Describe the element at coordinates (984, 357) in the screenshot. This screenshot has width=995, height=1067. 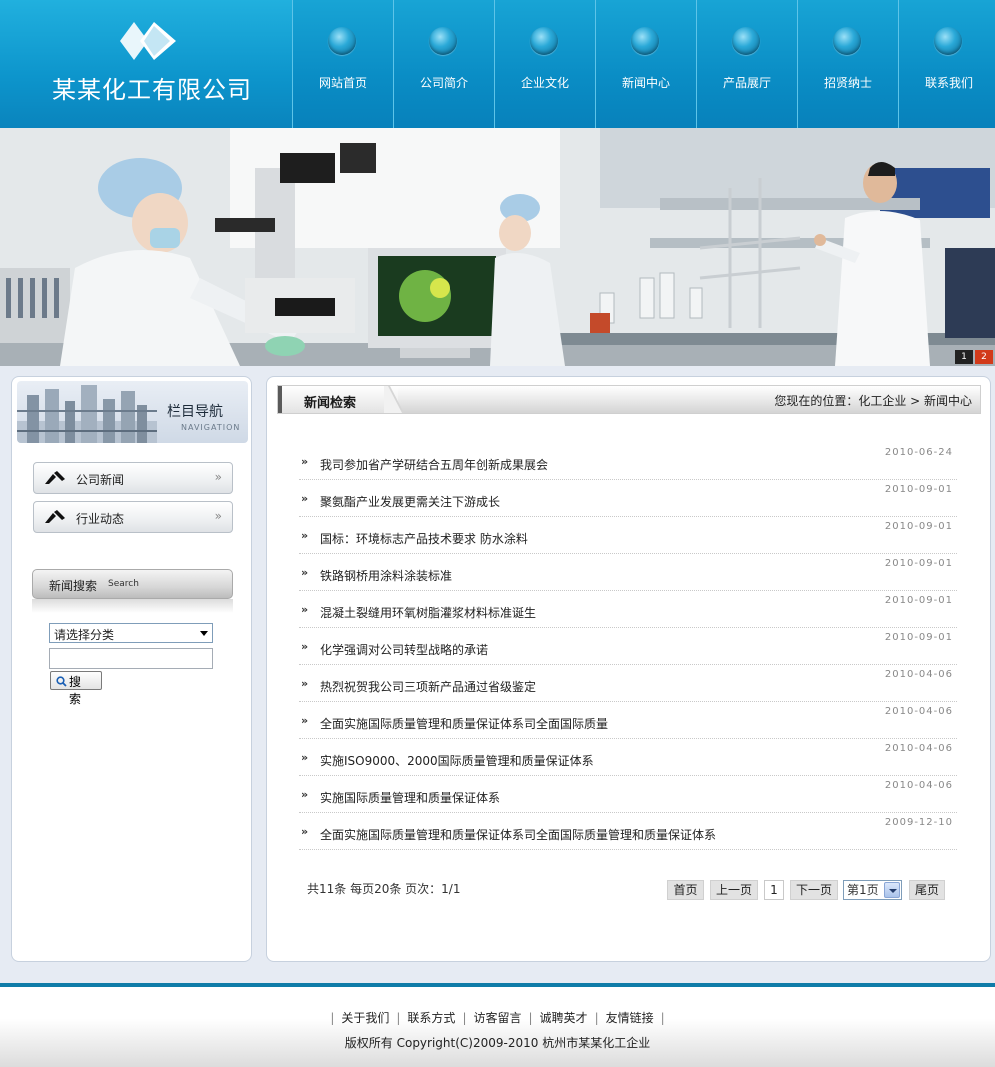
I see `banner-dot-2: 2` at that location.